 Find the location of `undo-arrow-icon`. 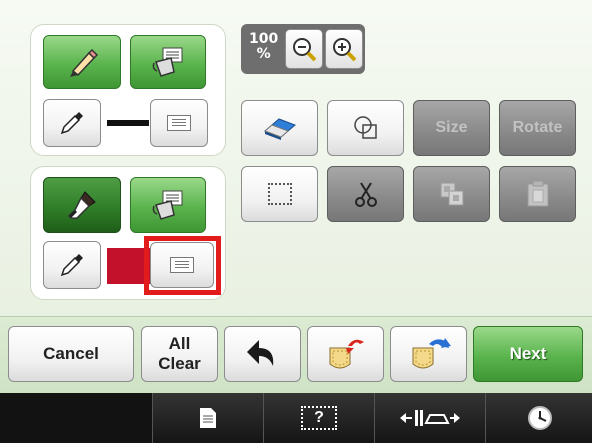

undo-arrow-icon is located at coordinates (259, 353).